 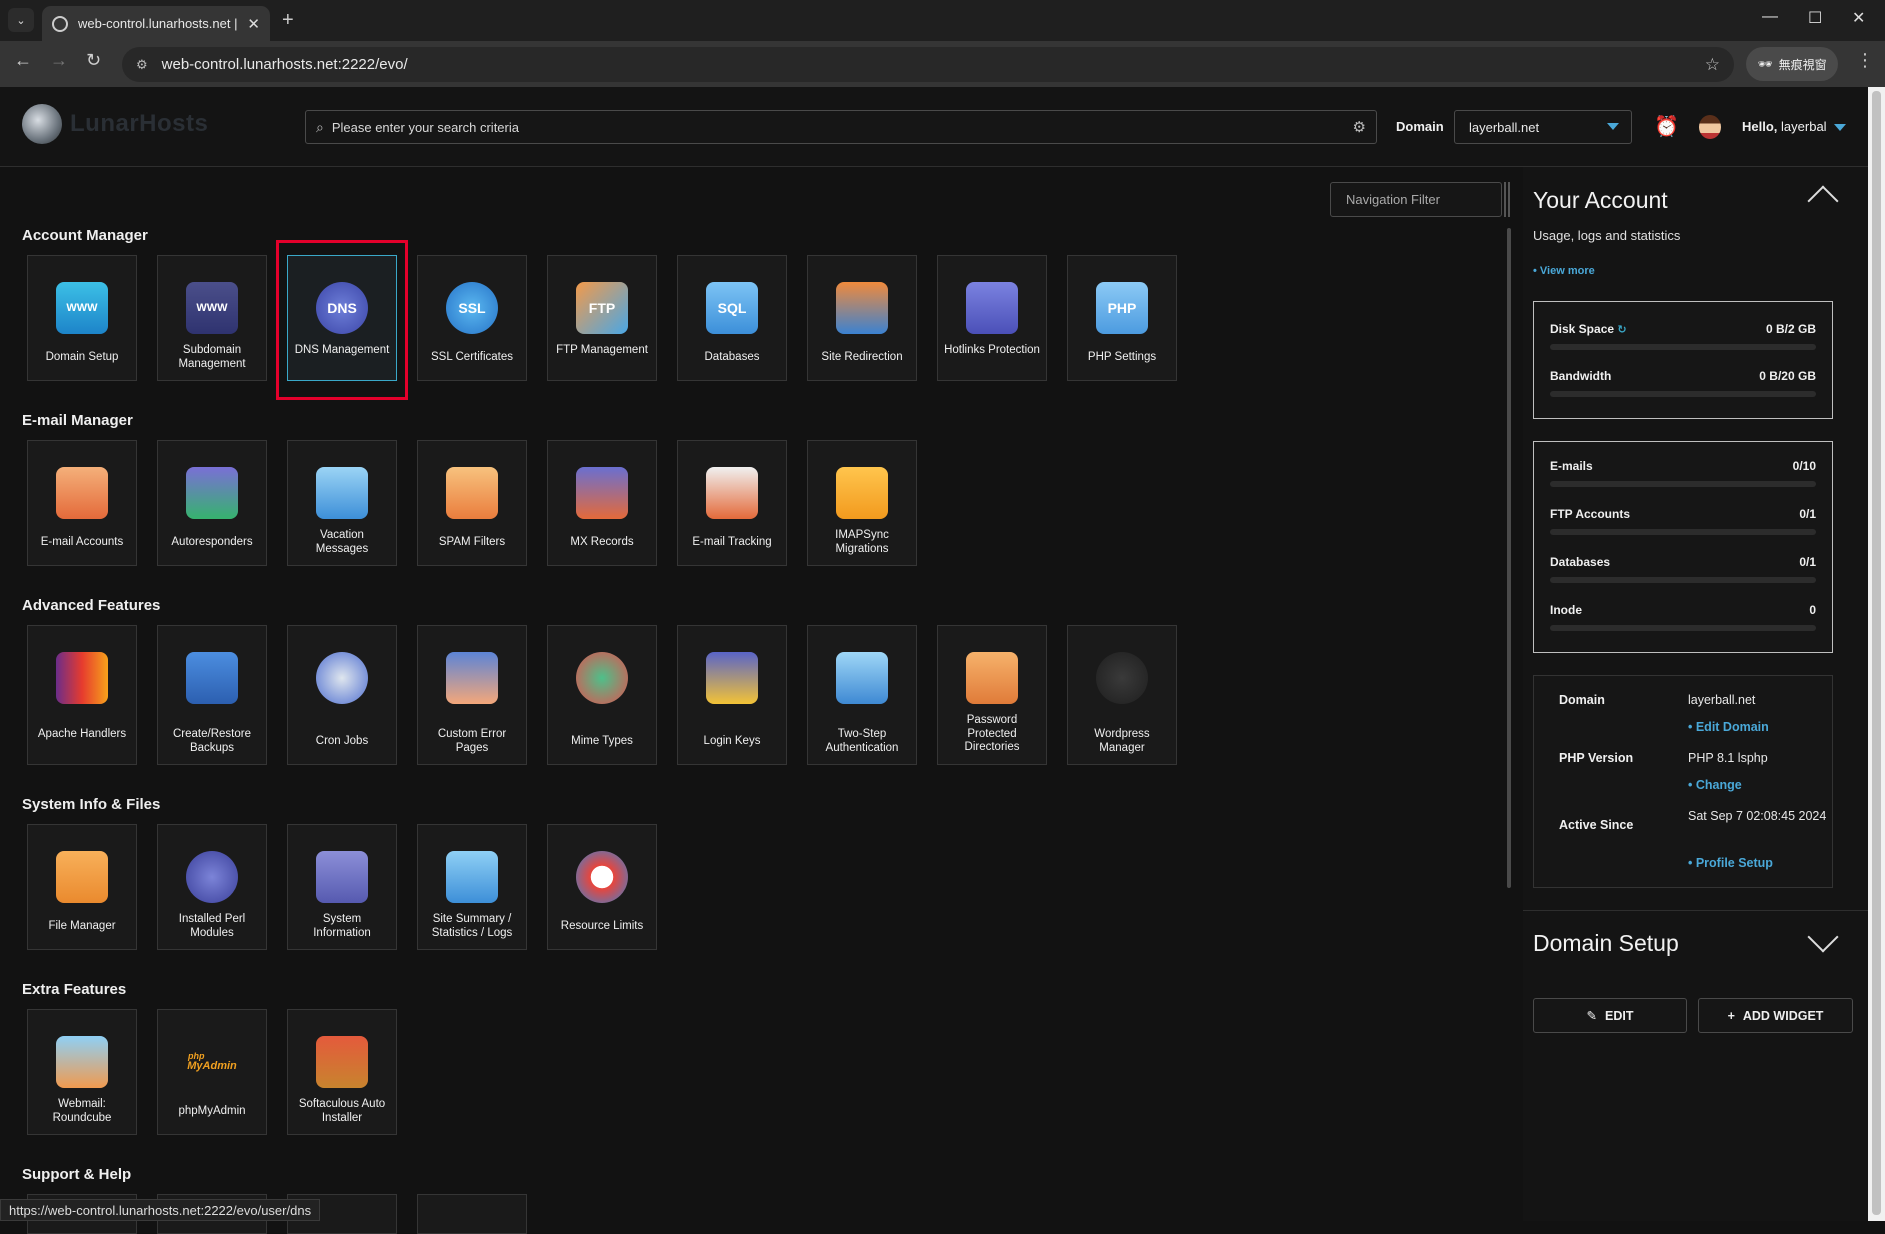 I want to click on maximize-icon: ☐, so click(x=1815, y=18).